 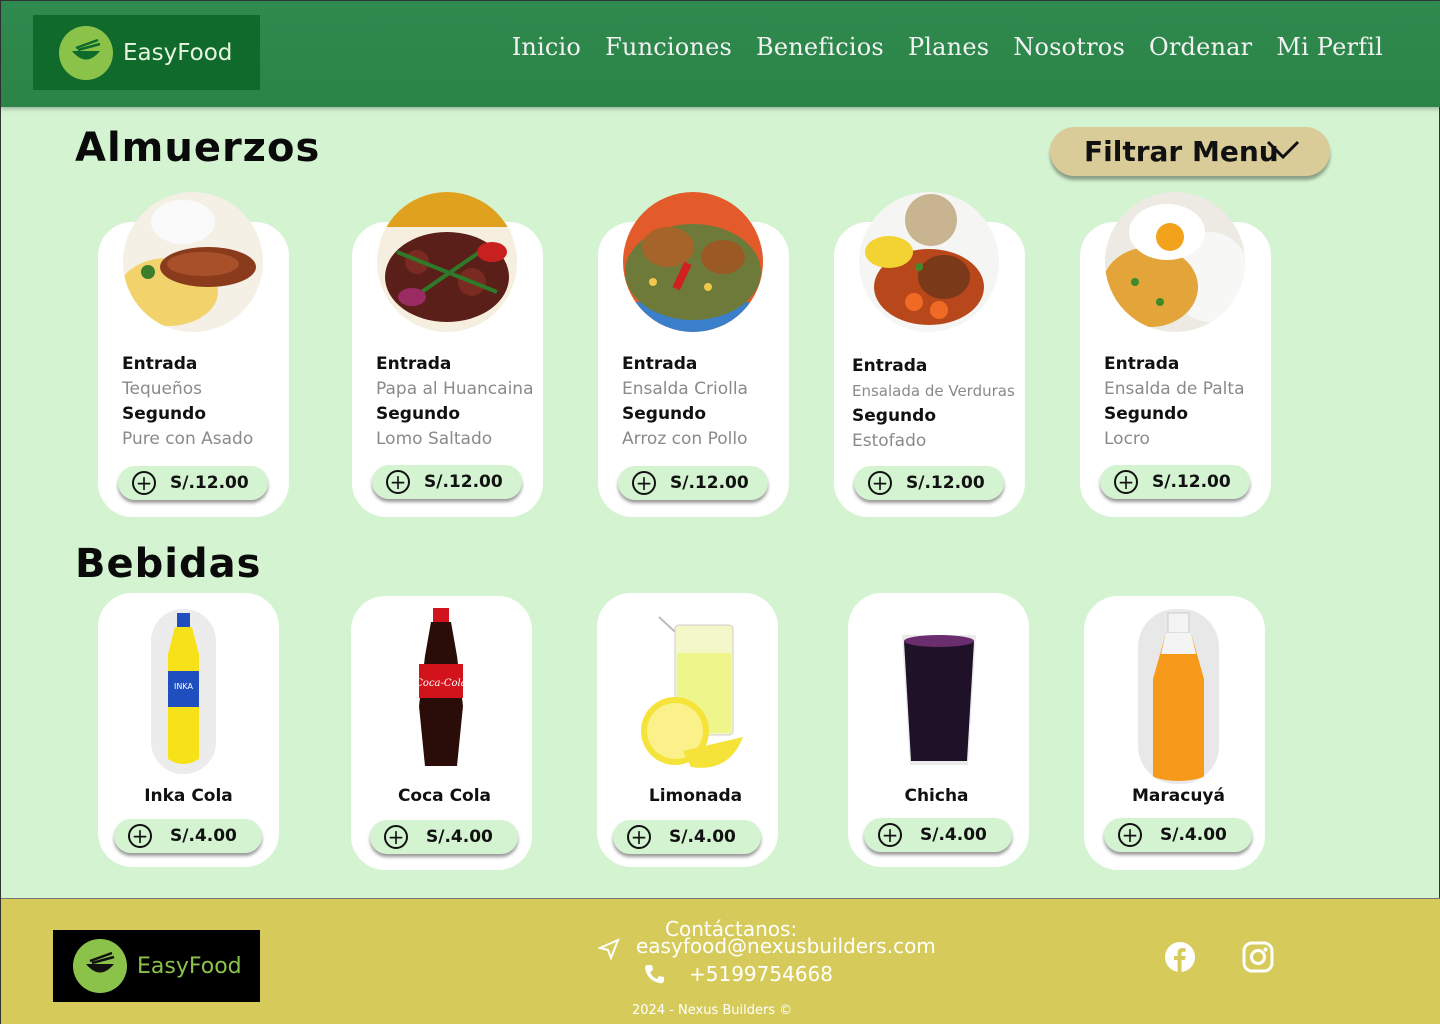 I want to click on drink-name: Limonada, so click(x=695, y=796).